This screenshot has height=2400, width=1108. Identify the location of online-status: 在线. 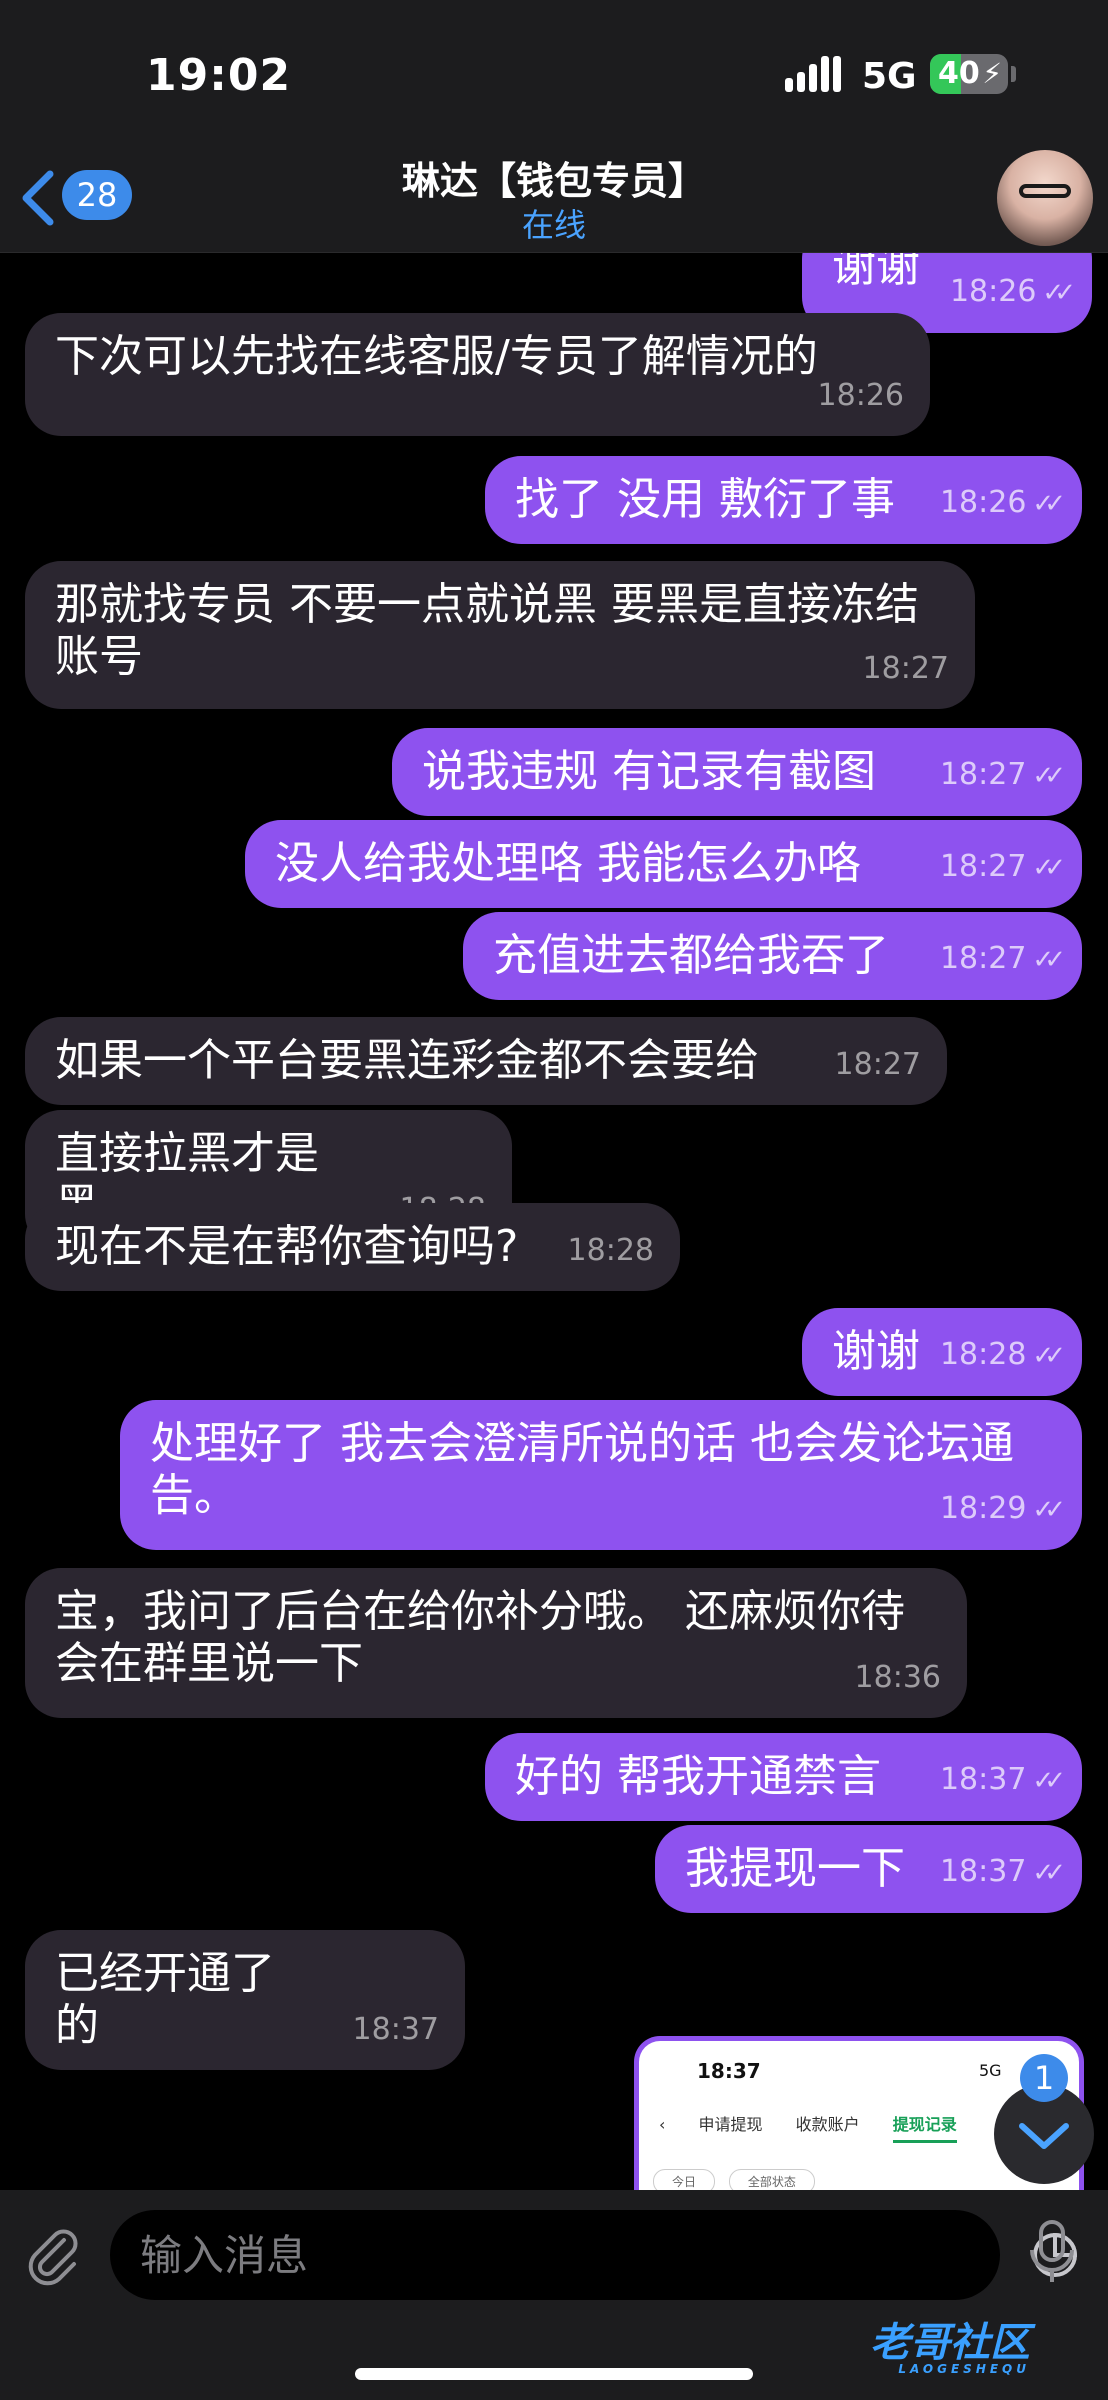
(553, 225).